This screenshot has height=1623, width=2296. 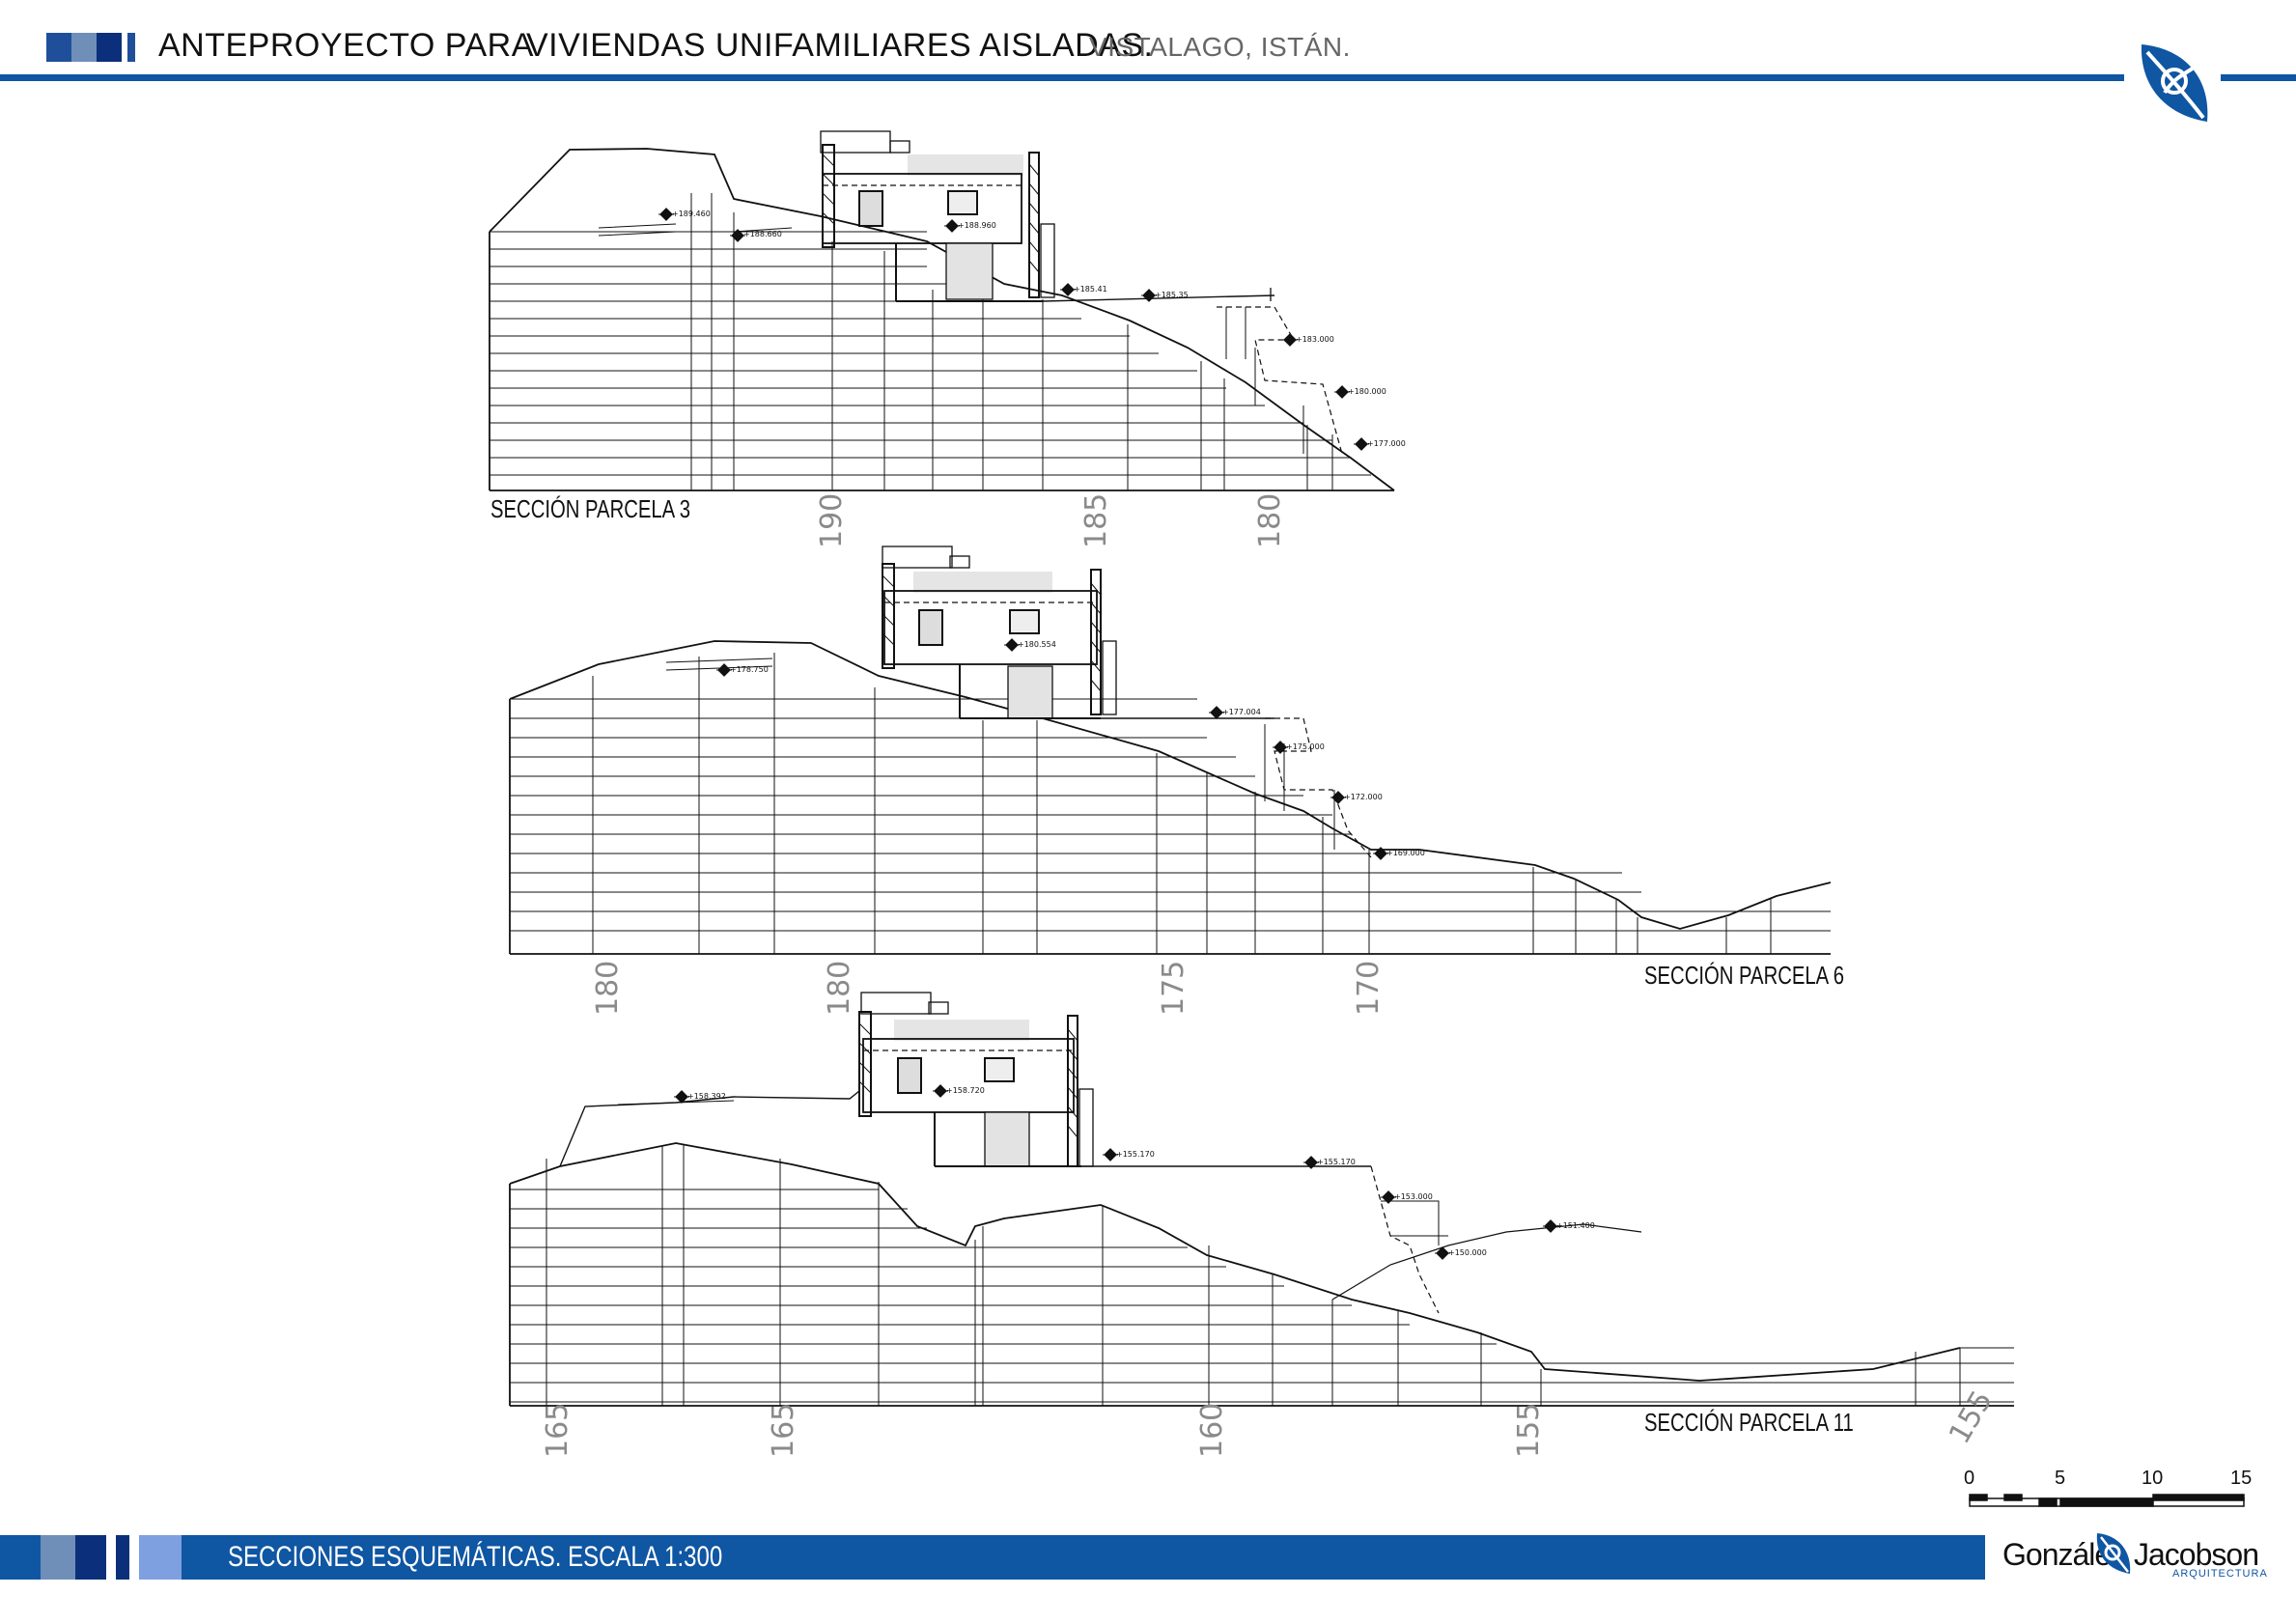 What do you see at coordinates (1970, 1478) in the screenshot?
I see `scale-label: 0` at bounding box center [1970, 1478].